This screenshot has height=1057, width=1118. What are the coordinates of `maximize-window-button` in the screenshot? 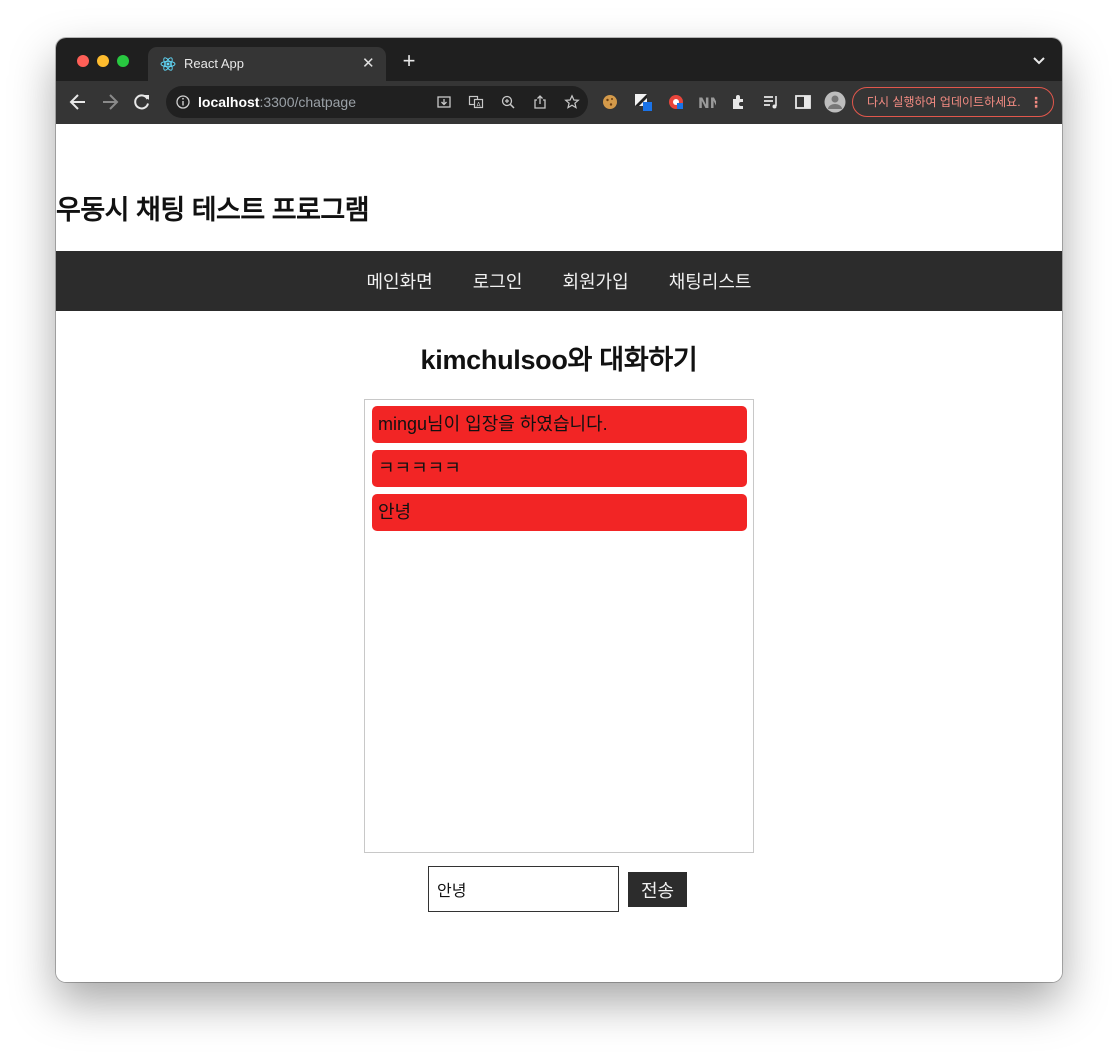 It's located at (123, 61).